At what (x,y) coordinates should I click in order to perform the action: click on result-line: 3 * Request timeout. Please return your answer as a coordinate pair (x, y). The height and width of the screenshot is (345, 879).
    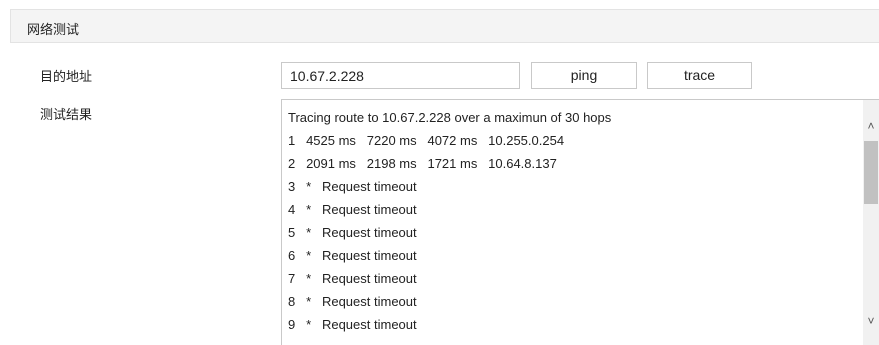
    Looking at the image, I should click on (352, 186).